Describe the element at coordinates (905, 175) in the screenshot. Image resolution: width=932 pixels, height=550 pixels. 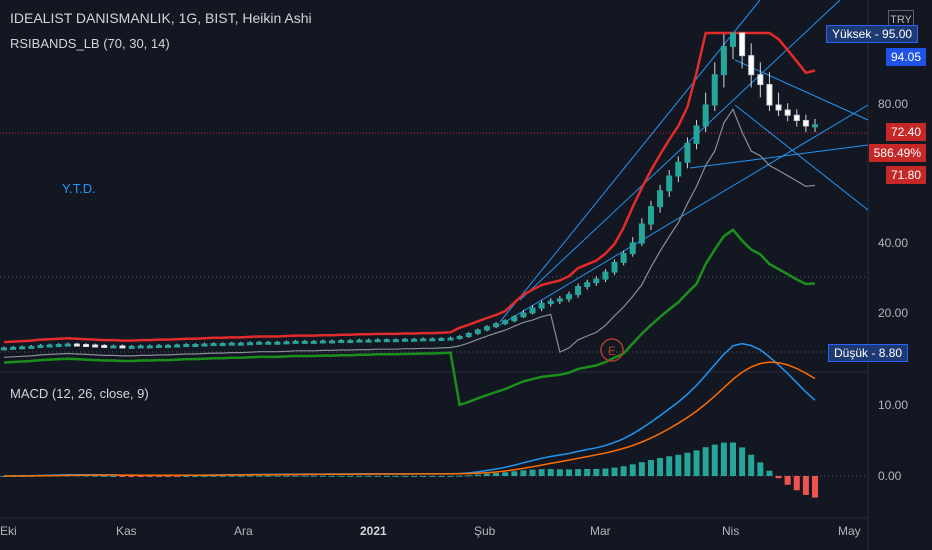
I see `band-lower-tag: 71.80` at that location.